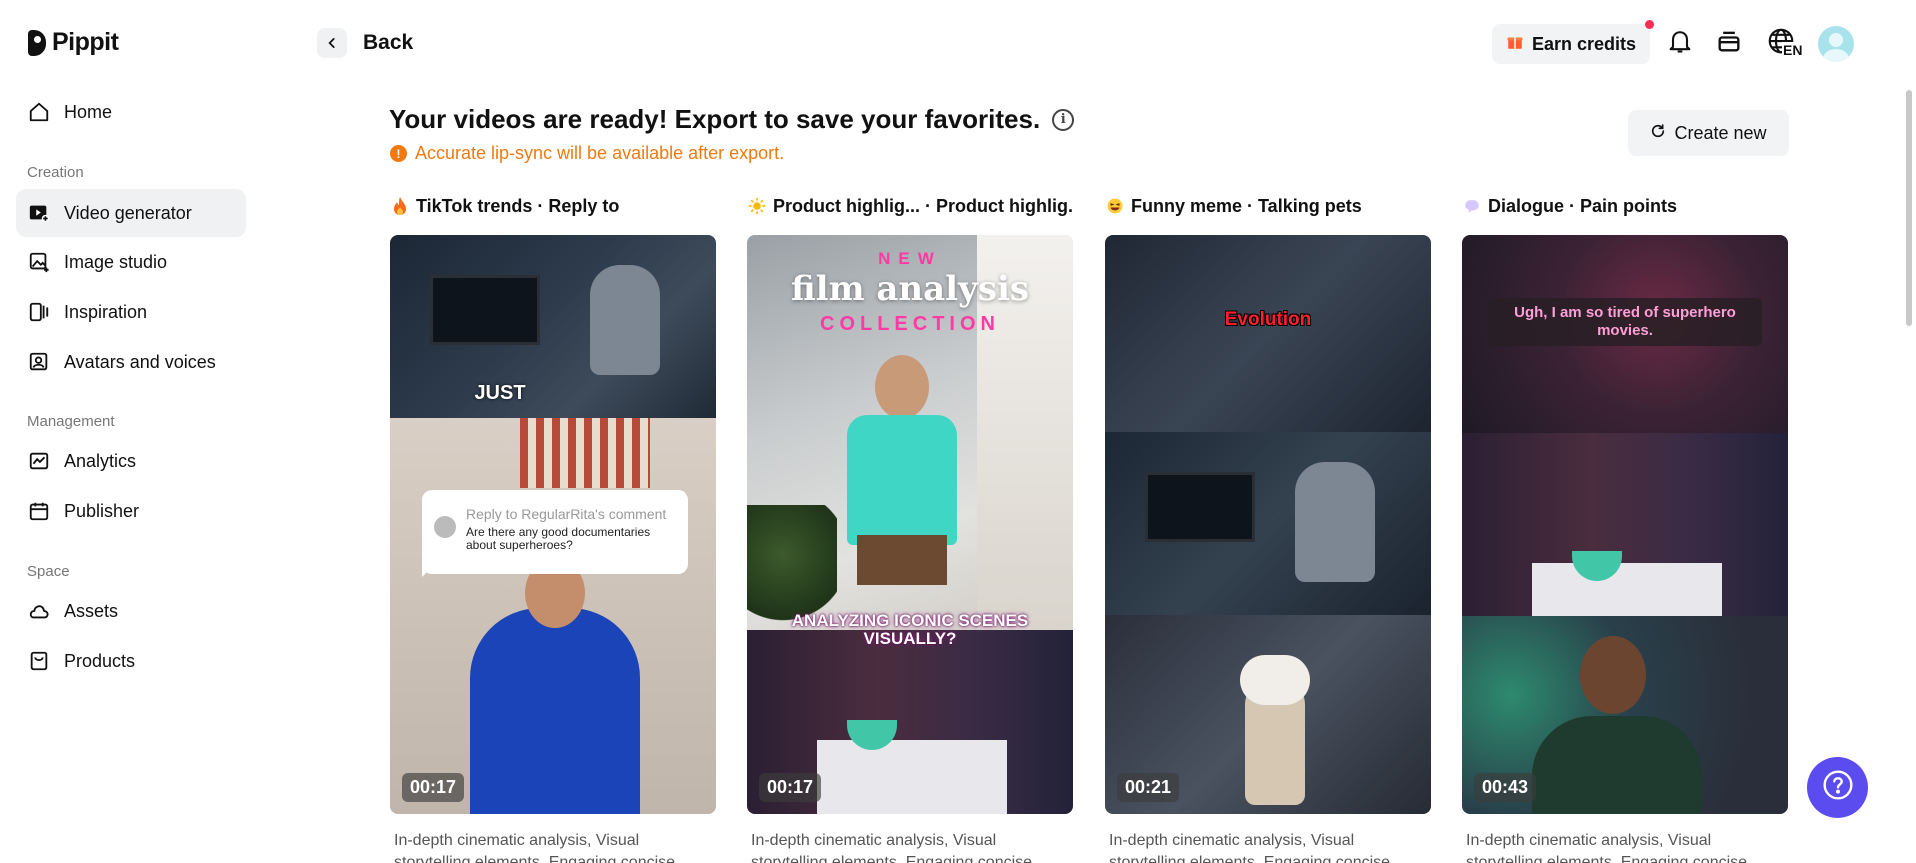  I want to click on sidebar-item-label: Assets, so click(91, 610).